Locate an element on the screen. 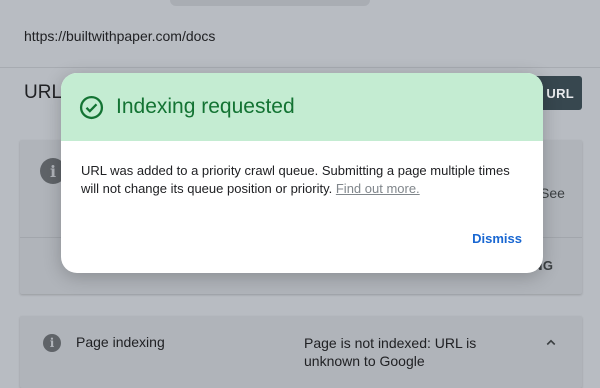 The image size is (600, 388). chevron-up-icon is located at coordinates (551, 343).